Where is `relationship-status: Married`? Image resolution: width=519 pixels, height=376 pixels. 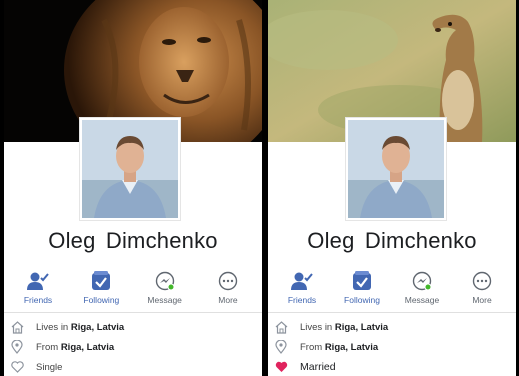
relationship-status: Married is located at coordinates (318, 367).